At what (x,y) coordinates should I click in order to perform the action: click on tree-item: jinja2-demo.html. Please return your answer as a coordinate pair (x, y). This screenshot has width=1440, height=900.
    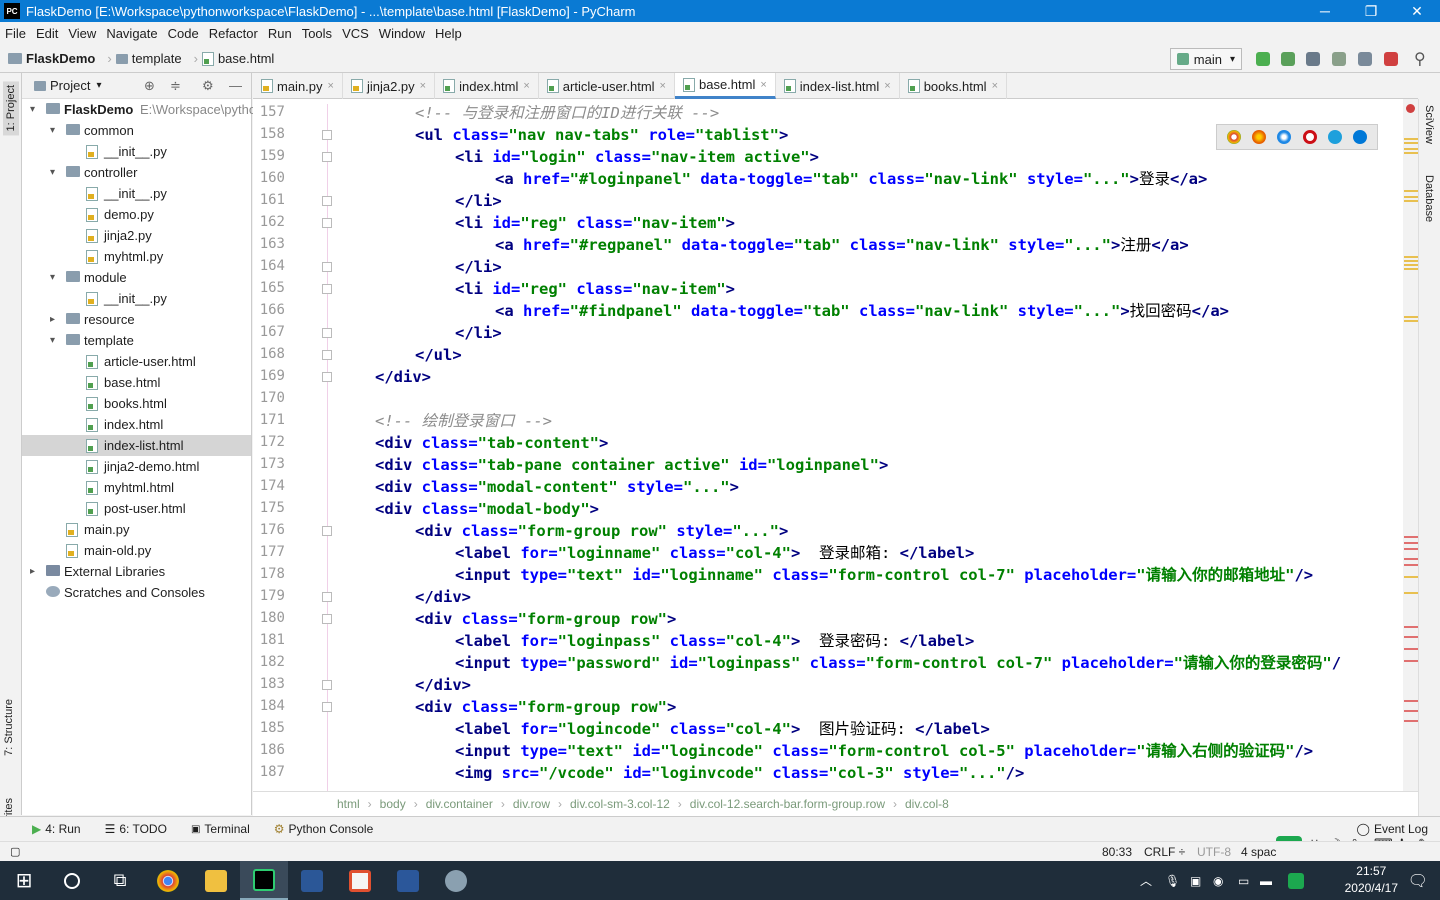
    Looking at the image, I should click on (136, 466).